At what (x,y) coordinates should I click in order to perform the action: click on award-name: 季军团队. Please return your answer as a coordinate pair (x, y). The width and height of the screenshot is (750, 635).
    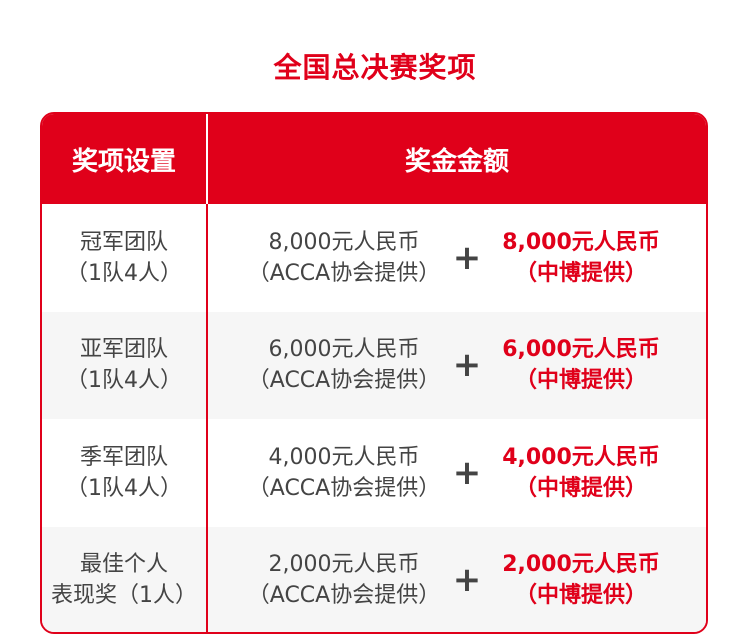
    Looking at the image, I should click on (123, 457).